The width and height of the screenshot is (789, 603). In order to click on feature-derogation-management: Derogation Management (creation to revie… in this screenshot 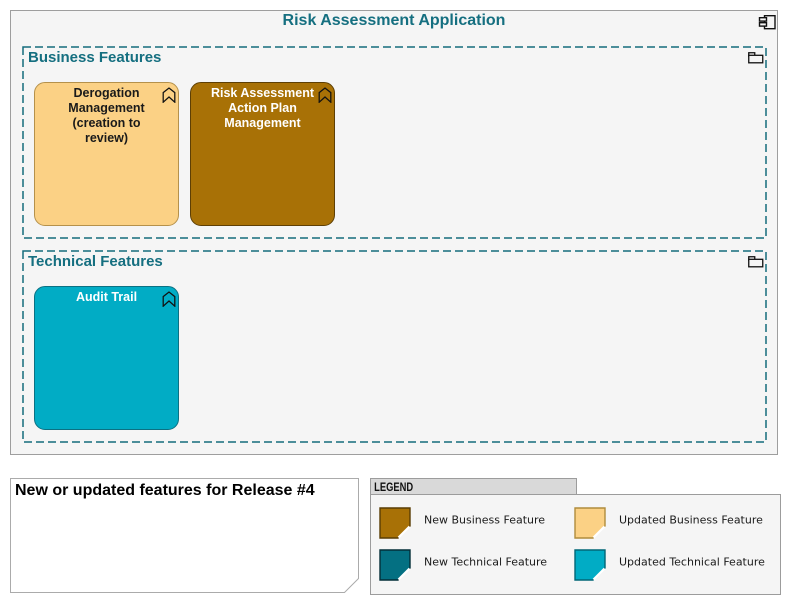, I will do `click(106, 154)`.